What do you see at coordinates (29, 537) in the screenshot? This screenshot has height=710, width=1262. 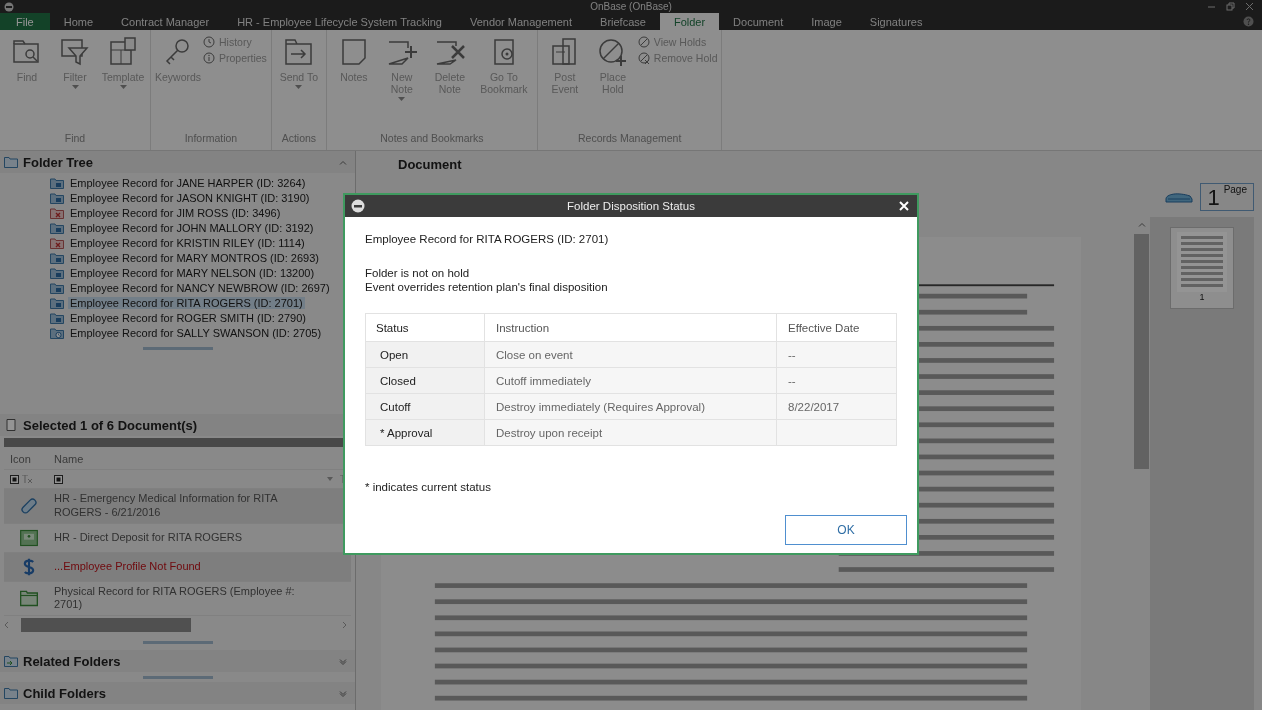 I see `banknote-icon` at bounding box center [29, 537].